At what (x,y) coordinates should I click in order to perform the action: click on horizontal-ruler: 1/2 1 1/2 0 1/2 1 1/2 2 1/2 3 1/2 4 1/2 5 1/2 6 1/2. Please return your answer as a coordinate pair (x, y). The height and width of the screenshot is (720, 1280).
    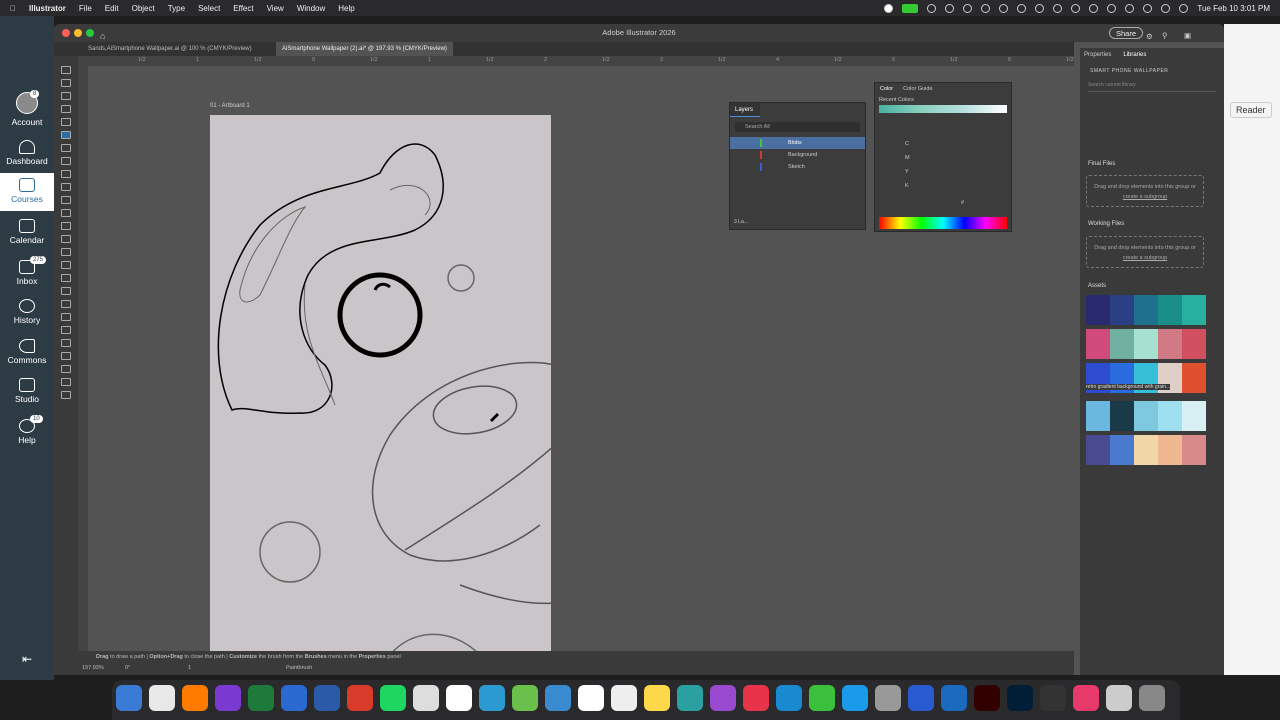
    Looking at the image, I should click on (576, 61).